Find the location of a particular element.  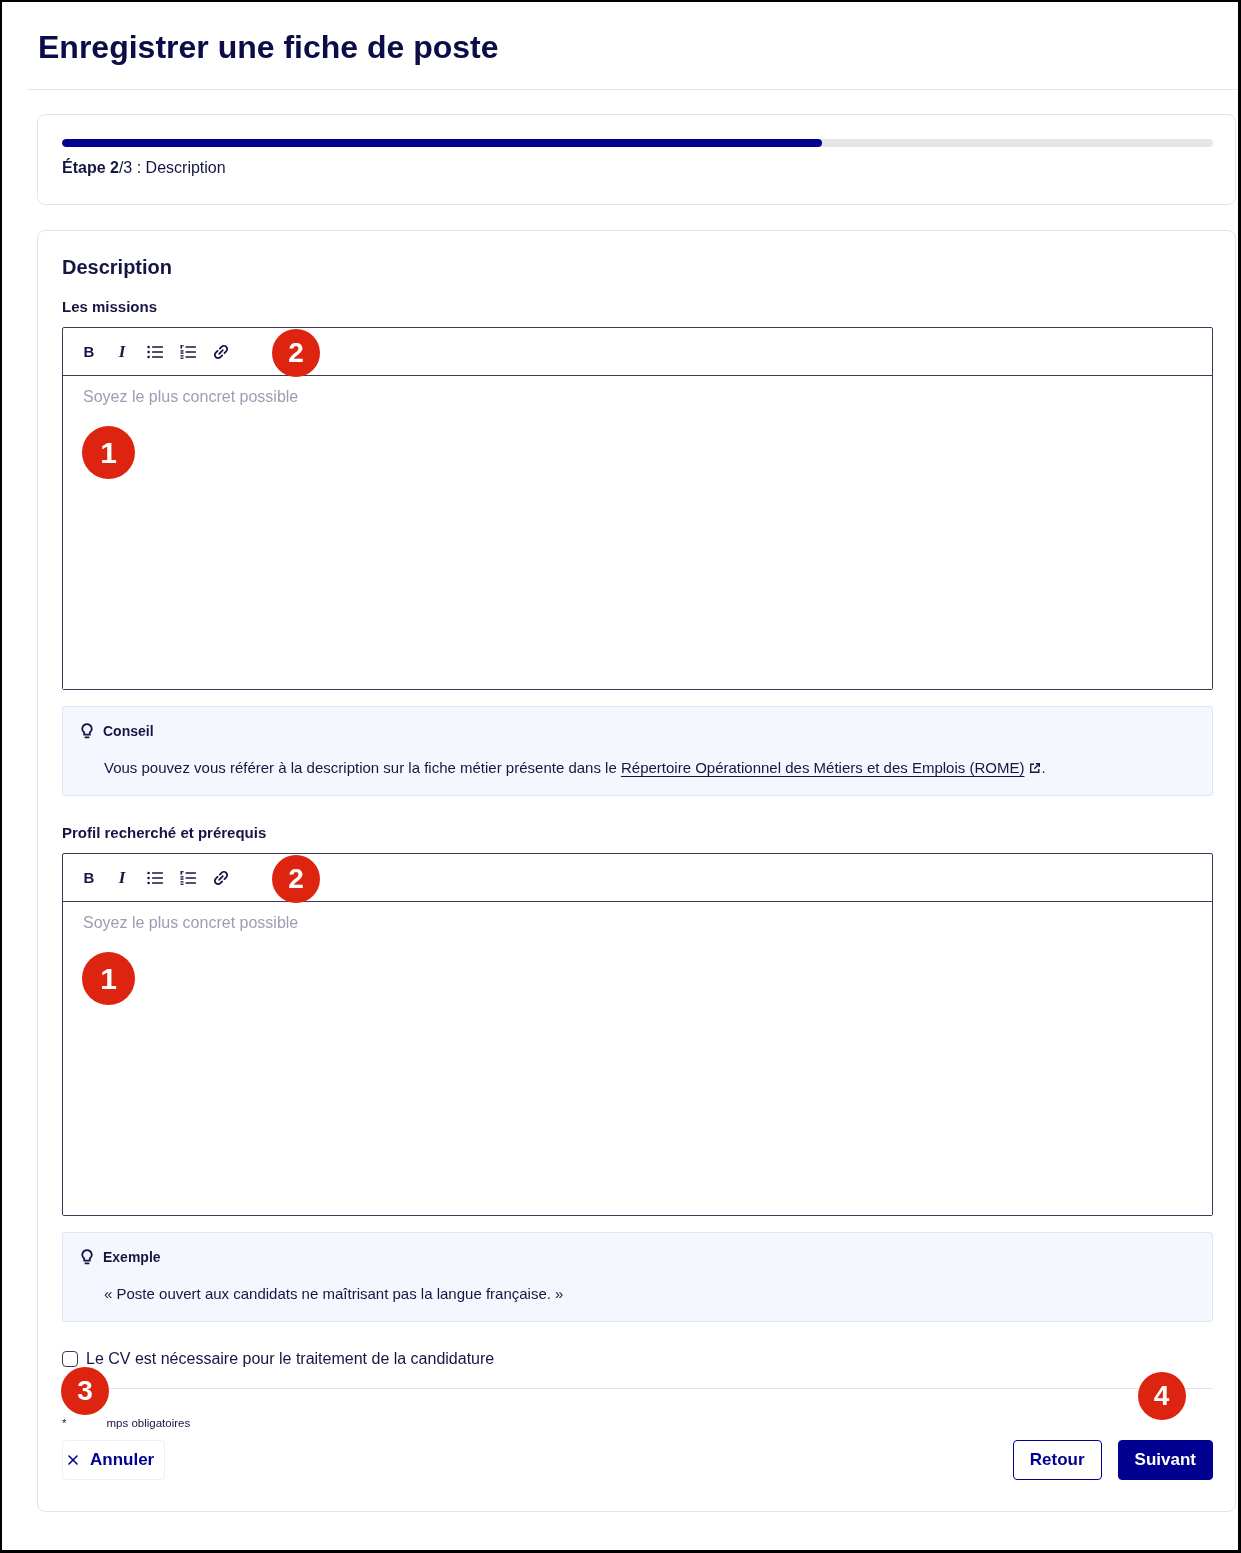

back-button: Retour is located at coordinates (1057, 1460).